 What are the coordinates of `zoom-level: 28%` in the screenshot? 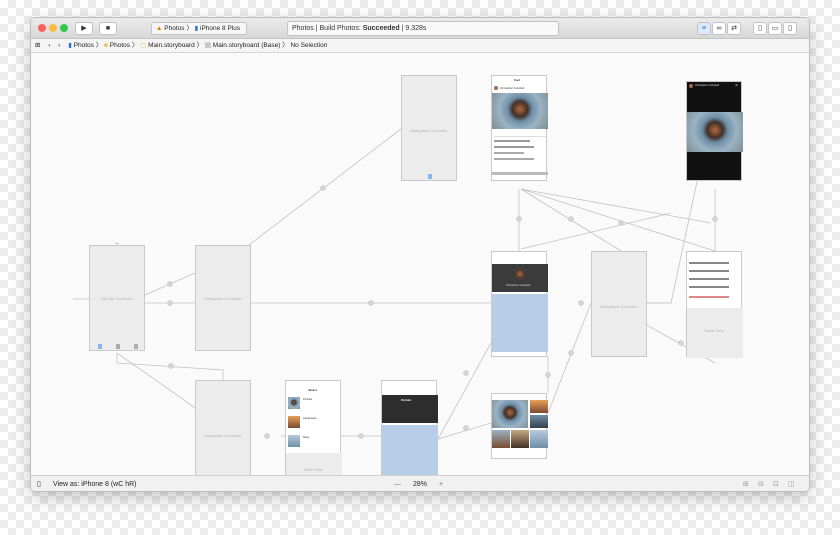 It's located at (420, 483).